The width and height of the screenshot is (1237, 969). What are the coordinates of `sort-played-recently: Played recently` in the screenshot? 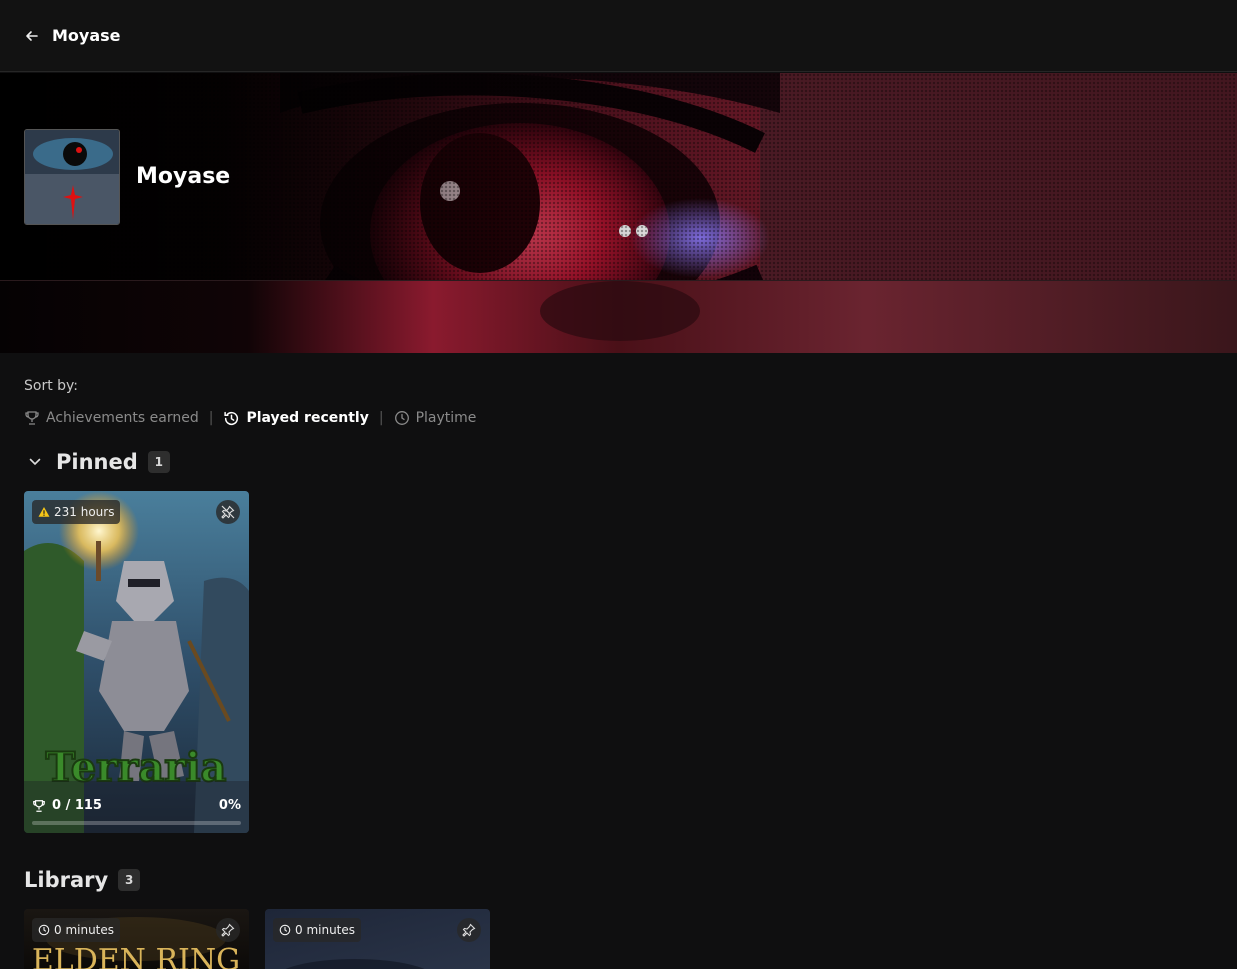 It's located at (296, 418).